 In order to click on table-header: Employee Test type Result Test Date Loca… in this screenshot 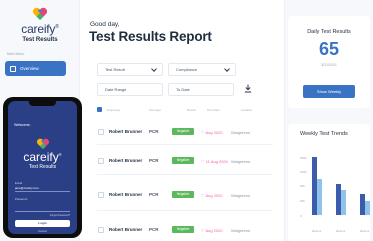, I will do `click(179, 110)`.